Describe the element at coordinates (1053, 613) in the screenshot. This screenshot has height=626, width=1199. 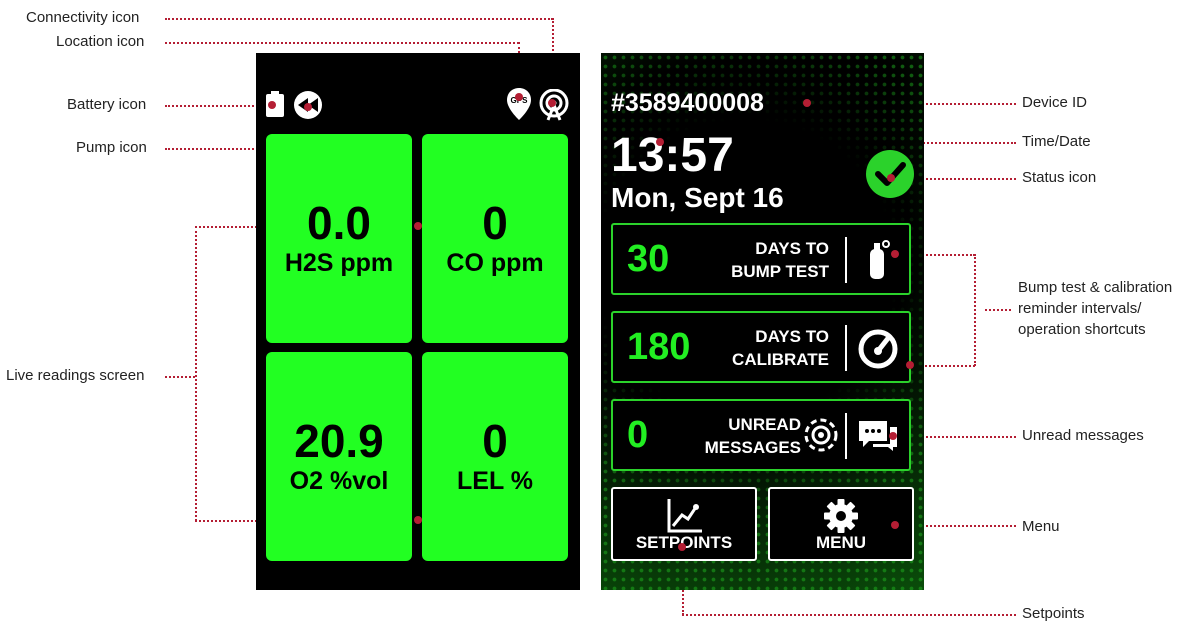
I see `callout-setpoints: Setpoints` at that location.